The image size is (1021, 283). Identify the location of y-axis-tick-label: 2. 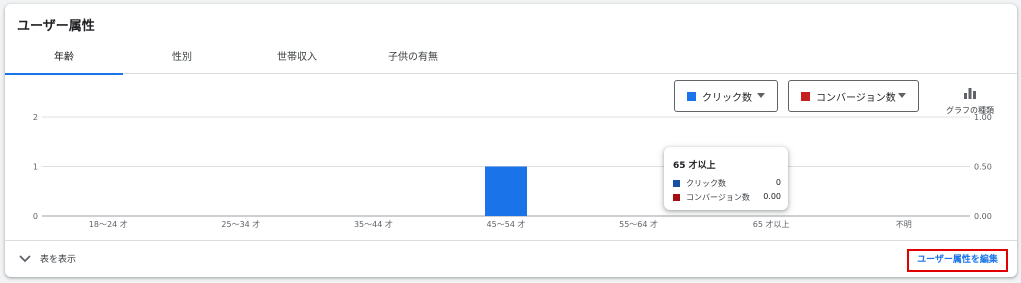
(35, 117).